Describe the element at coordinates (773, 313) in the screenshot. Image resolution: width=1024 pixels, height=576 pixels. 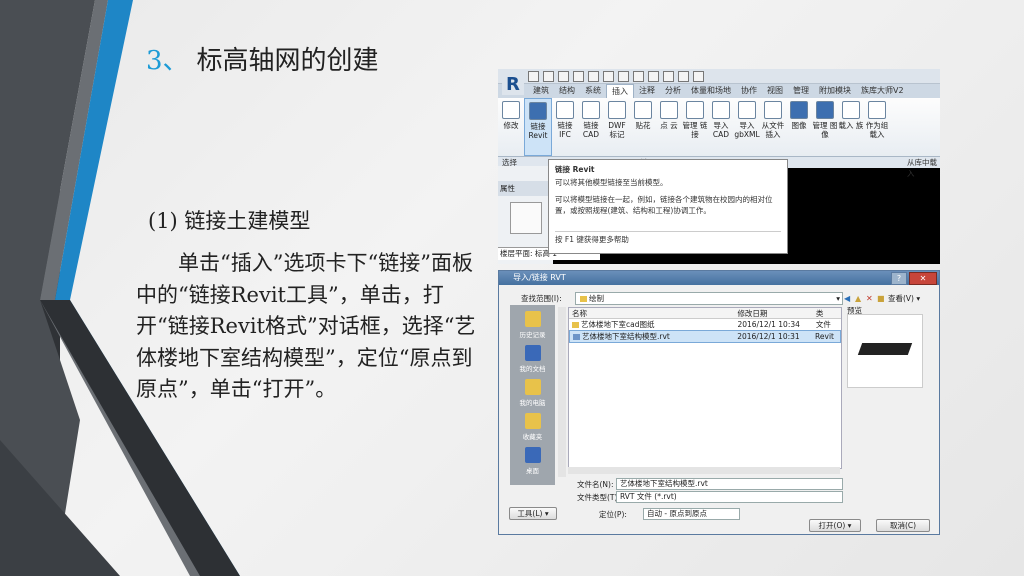
I see `col-date: 修改日期` at that location.